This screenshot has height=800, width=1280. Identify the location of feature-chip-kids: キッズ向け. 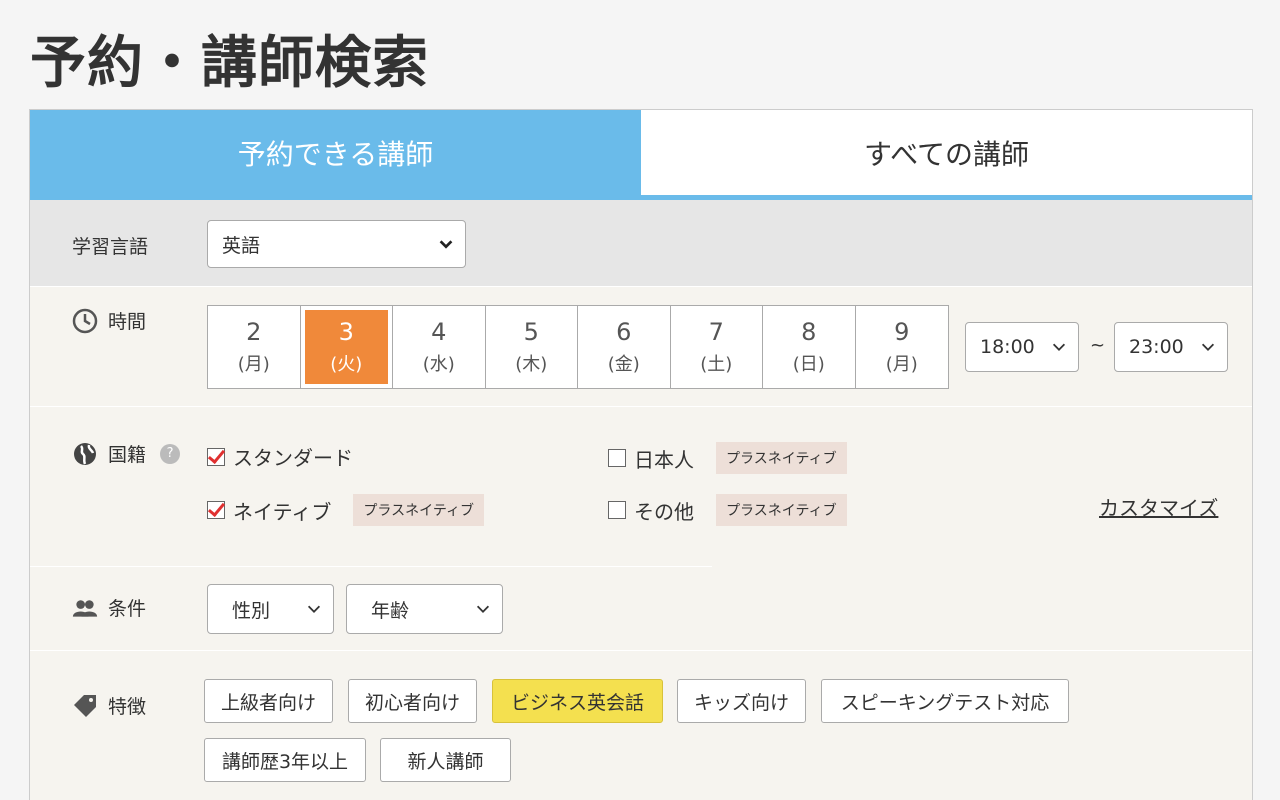
(741, 701).